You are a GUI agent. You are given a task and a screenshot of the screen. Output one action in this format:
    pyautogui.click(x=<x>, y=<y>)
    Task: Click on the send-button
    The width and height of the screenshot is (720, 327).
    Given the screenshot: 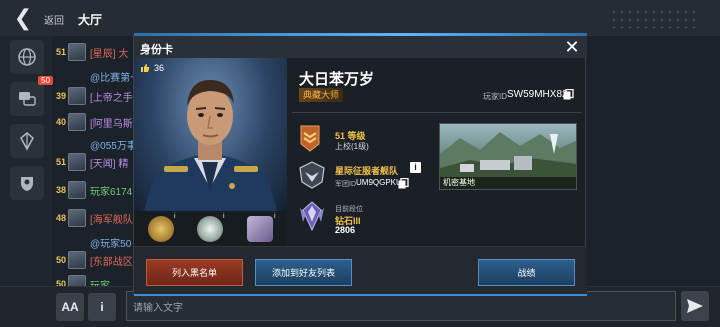 What is the action you would take?
    pyautogui.click(x=695, y=306)
    